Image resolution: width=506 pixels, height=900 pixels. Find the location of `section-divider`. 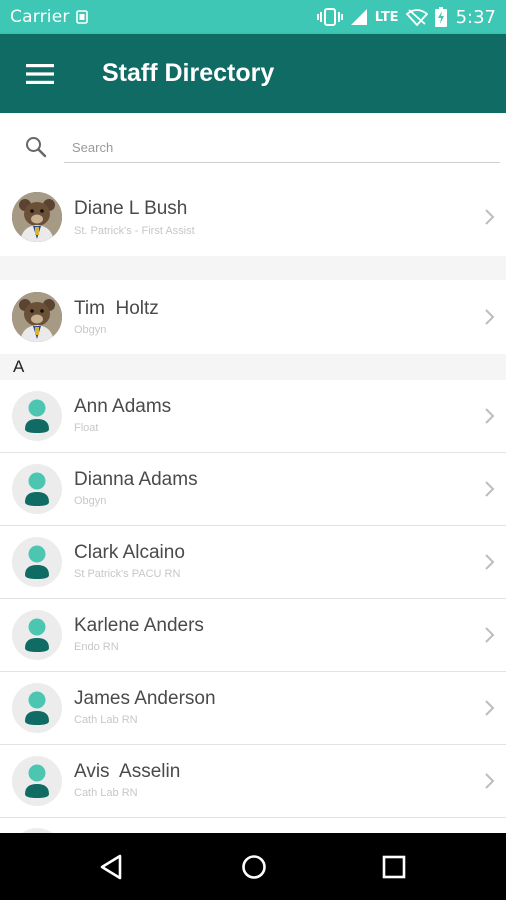

section-divider is located at coordinates (253, 268).